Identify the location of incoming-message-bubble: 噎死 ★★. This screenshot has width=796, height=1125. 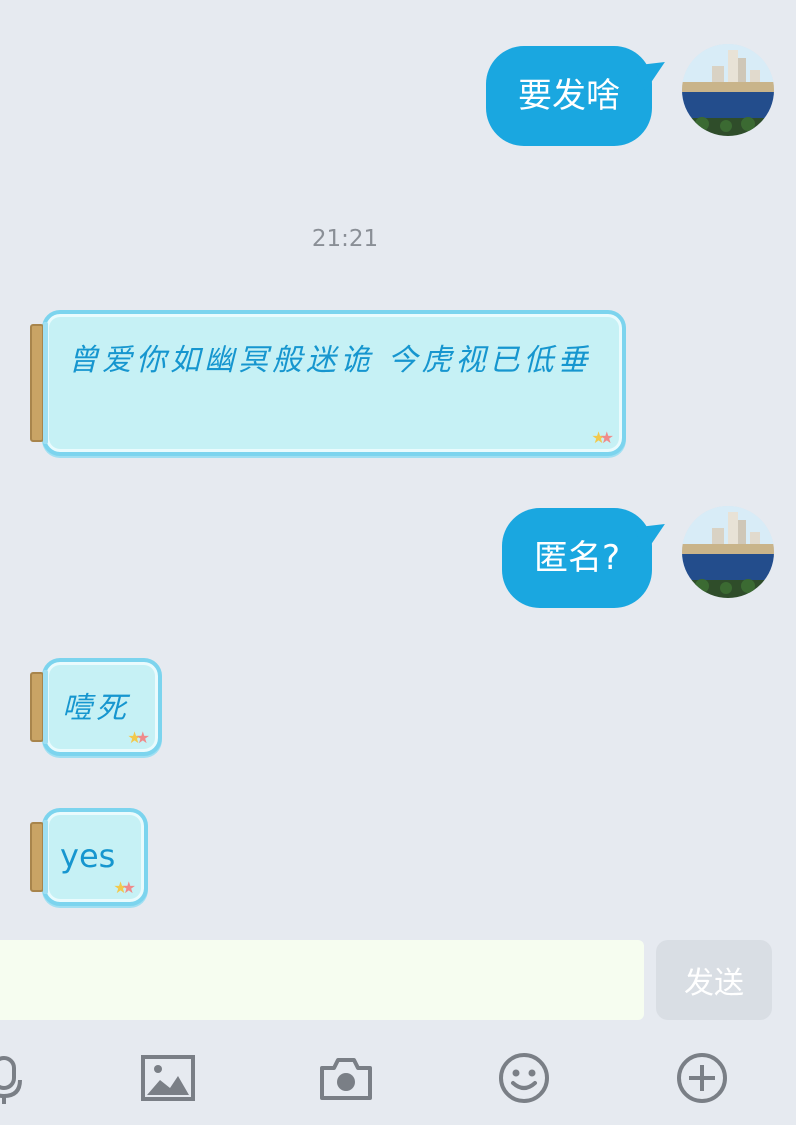
(96, 707).